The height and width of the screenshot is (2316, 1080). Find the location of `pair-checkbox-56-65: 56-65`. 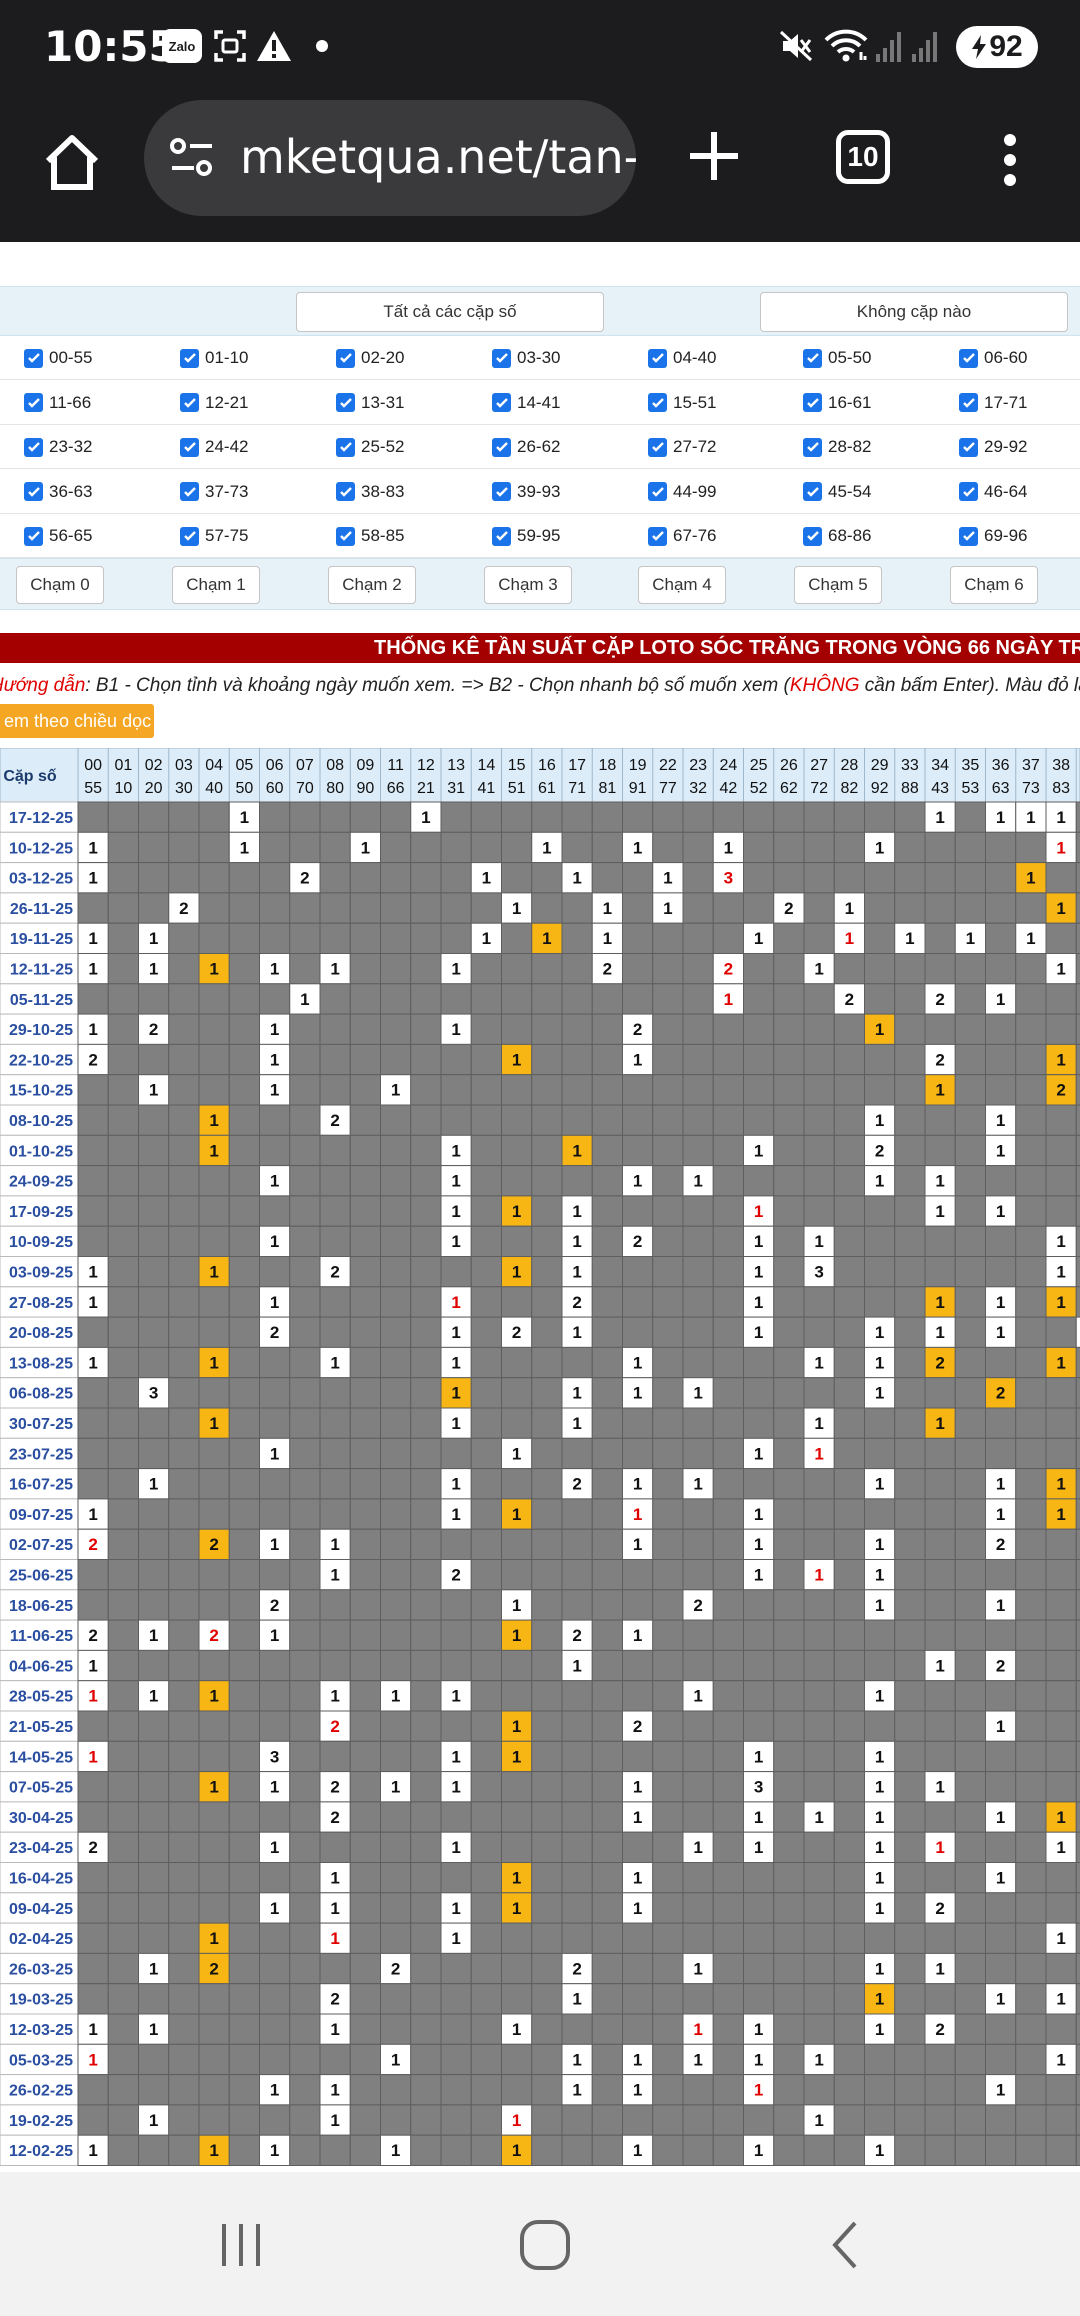

pair-checkbox-56-65: 56-65 is located at coordinates (58, 536).